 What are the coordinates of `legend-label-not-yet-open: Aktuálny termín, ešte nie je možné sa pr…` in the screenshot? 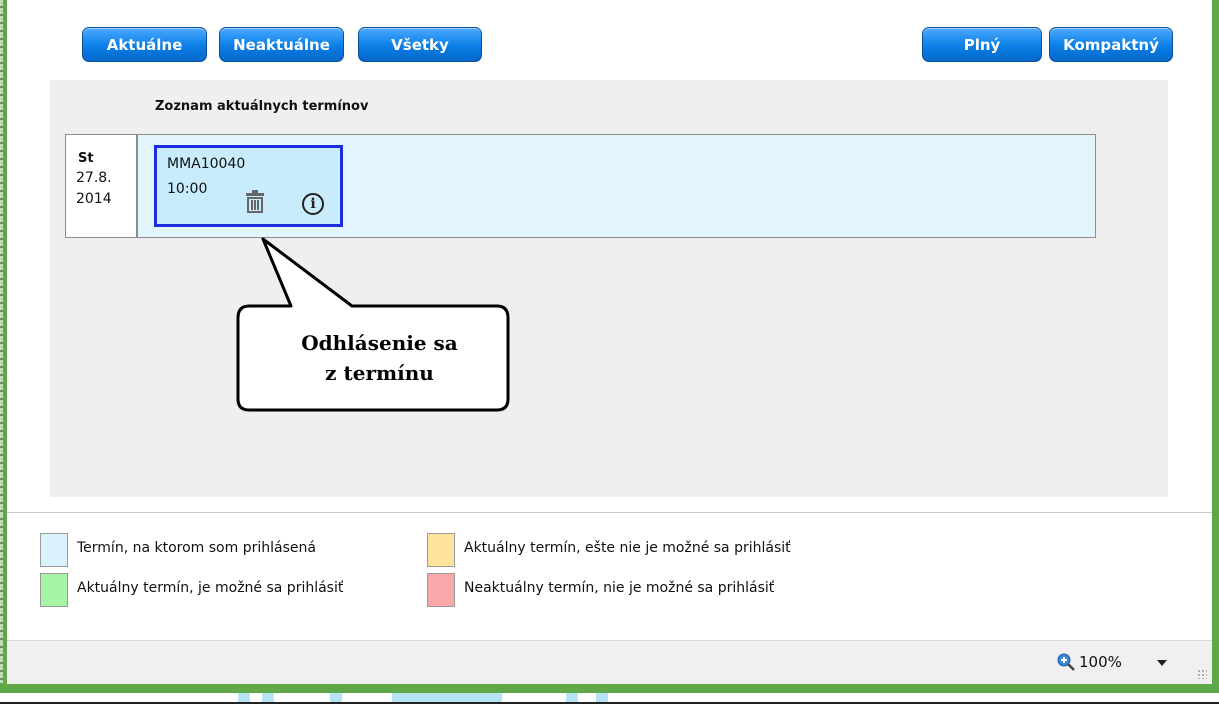 It's located at (627, 548).